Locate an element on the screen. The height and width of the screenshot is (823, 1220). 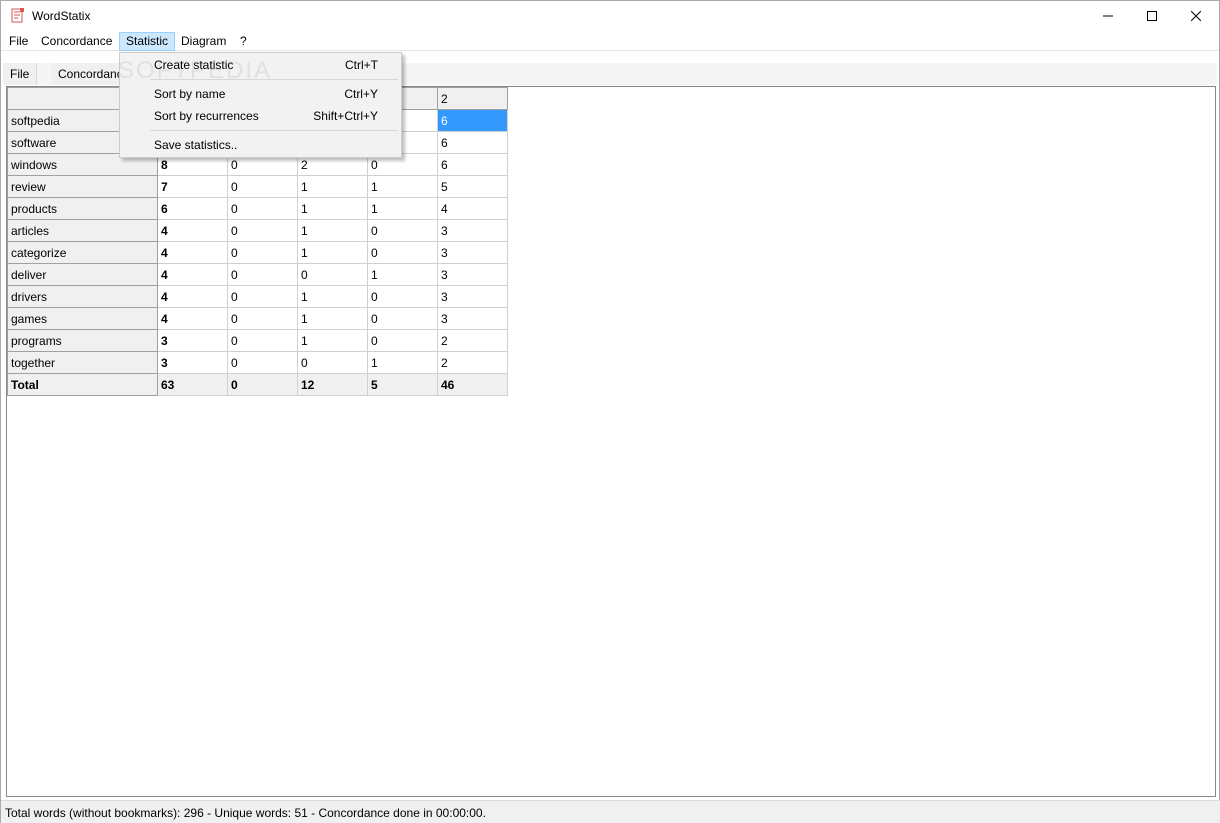
close-icon is located at coordinates (1196, 16).